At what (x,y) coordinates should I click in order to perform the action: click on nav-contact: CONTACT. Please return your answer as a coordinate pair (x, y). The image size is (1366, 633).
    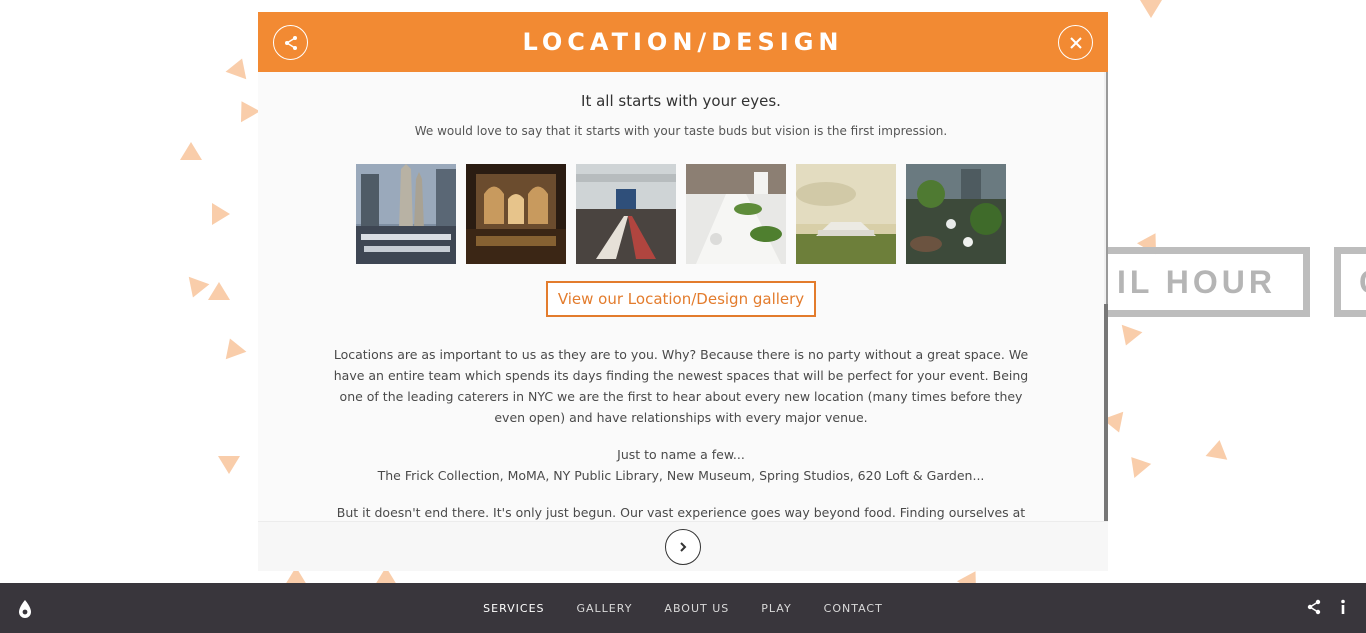
    Looking at the image, I should click on (853, 608).